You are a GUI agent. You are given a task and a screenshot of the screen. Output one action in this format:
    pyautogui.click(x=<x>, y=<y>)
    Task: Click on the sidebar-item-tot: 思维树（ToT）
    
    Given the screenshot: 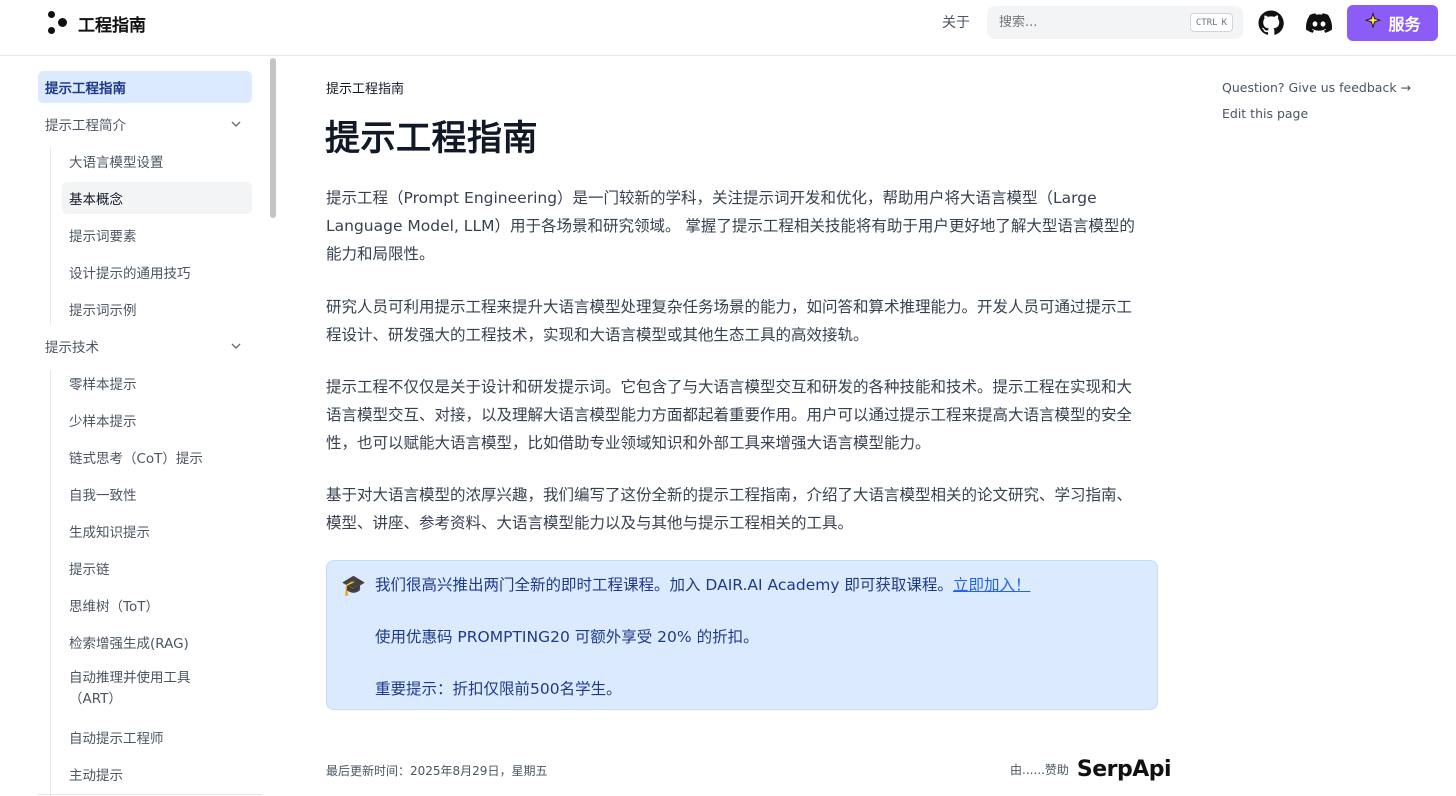 What is the action you would take?
    pyautogui.click(x=157, y=605)
    